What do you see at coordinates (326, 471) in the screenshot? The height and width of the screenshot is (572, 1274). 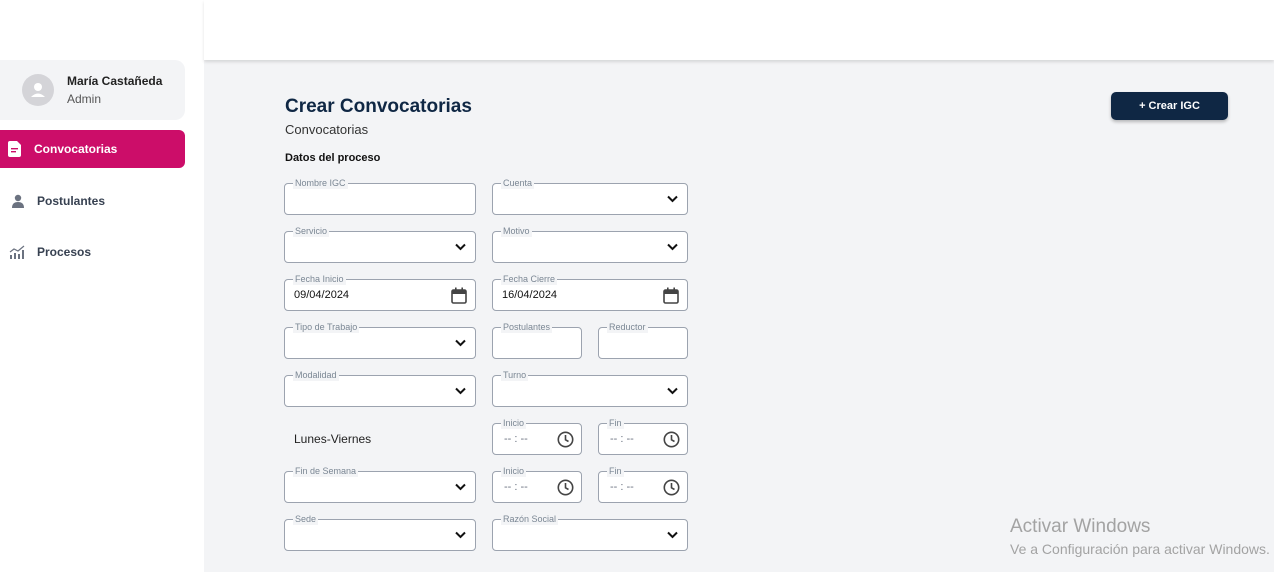 I see `field-label: Fin de Semana` at bounding box center [326, 471].